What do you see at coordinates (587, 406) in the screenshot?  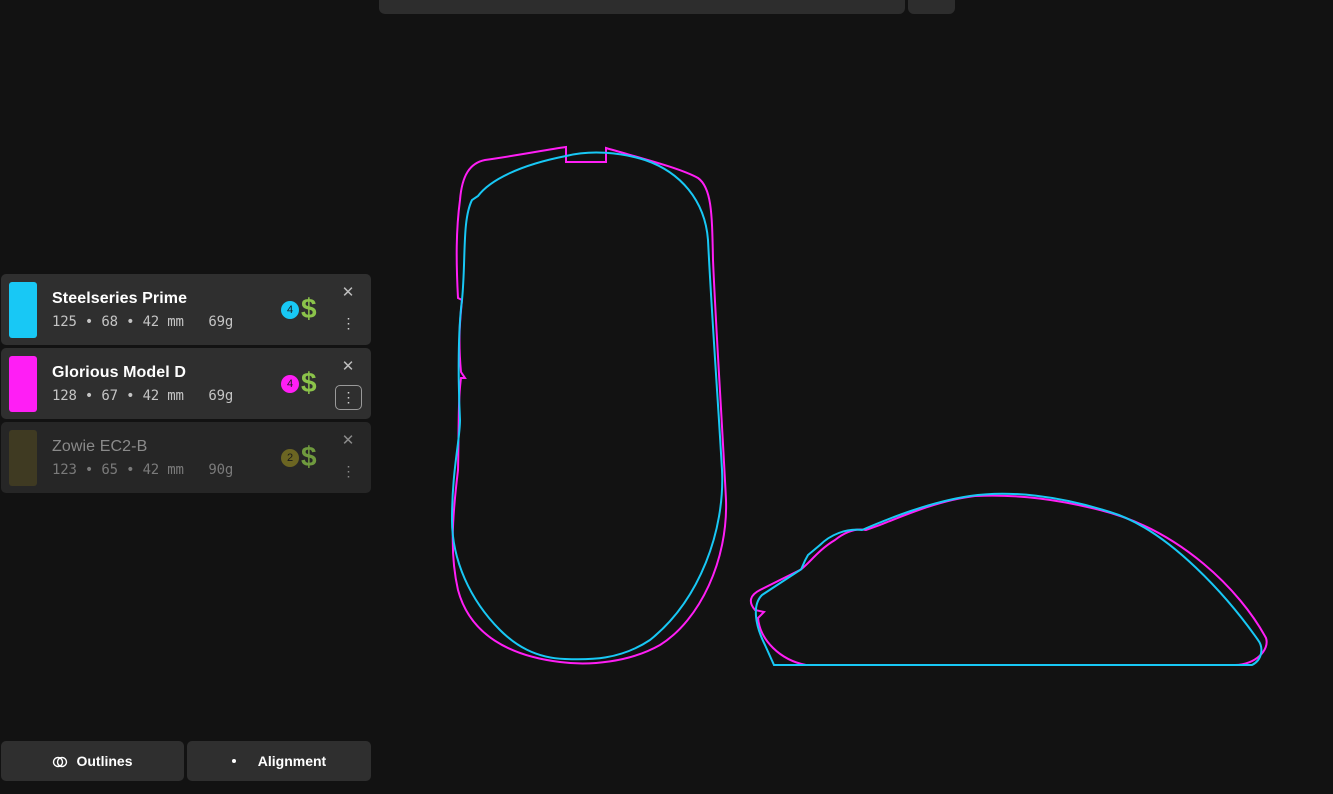 I see `top-outline-steelseries` at bounding box center [587, 406].